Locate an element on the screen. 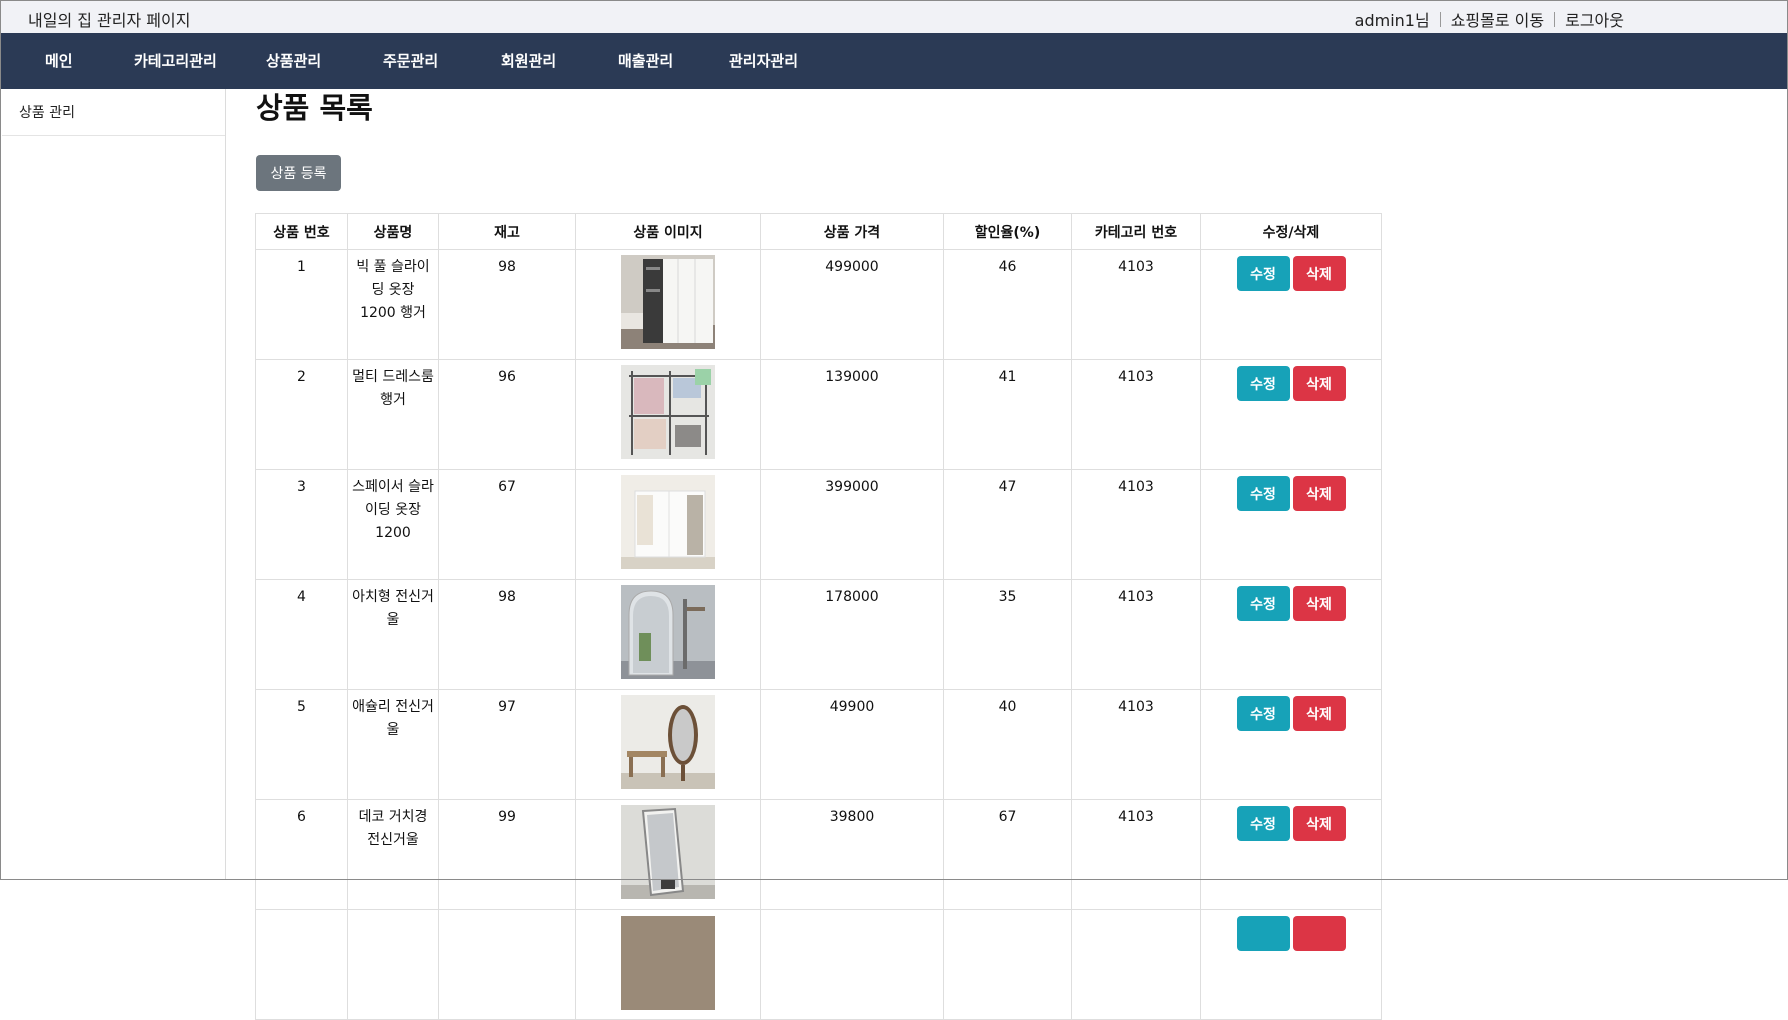 The width and height of the screenshot is (1788, 1020). standing-mirror-photo is located at coordinates (668, 852).